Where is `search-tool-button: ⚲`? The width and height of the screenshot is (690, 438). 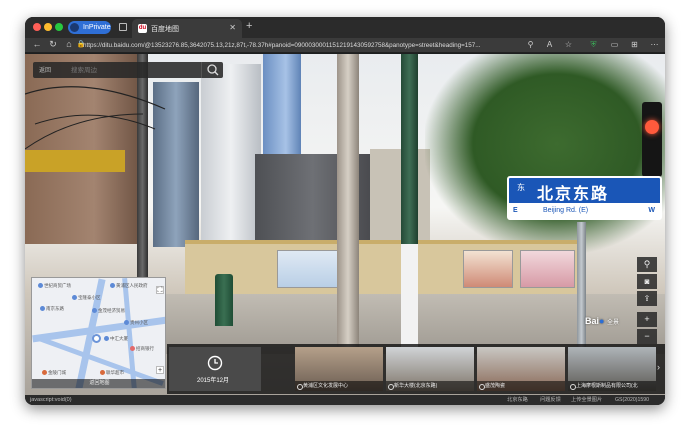 search-tool-button: ⚲ is located at coordinates (647, 264).